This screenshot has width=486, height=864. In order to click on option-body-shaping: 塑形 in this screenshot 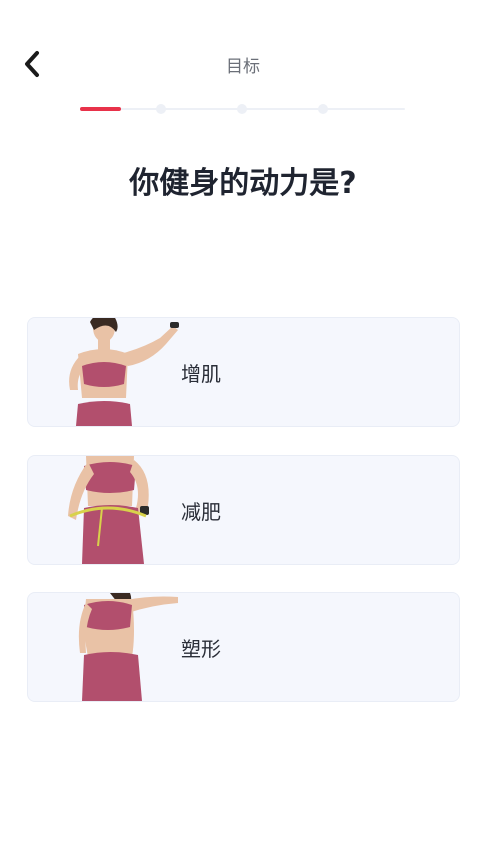, I will do `click(243, 647)`.